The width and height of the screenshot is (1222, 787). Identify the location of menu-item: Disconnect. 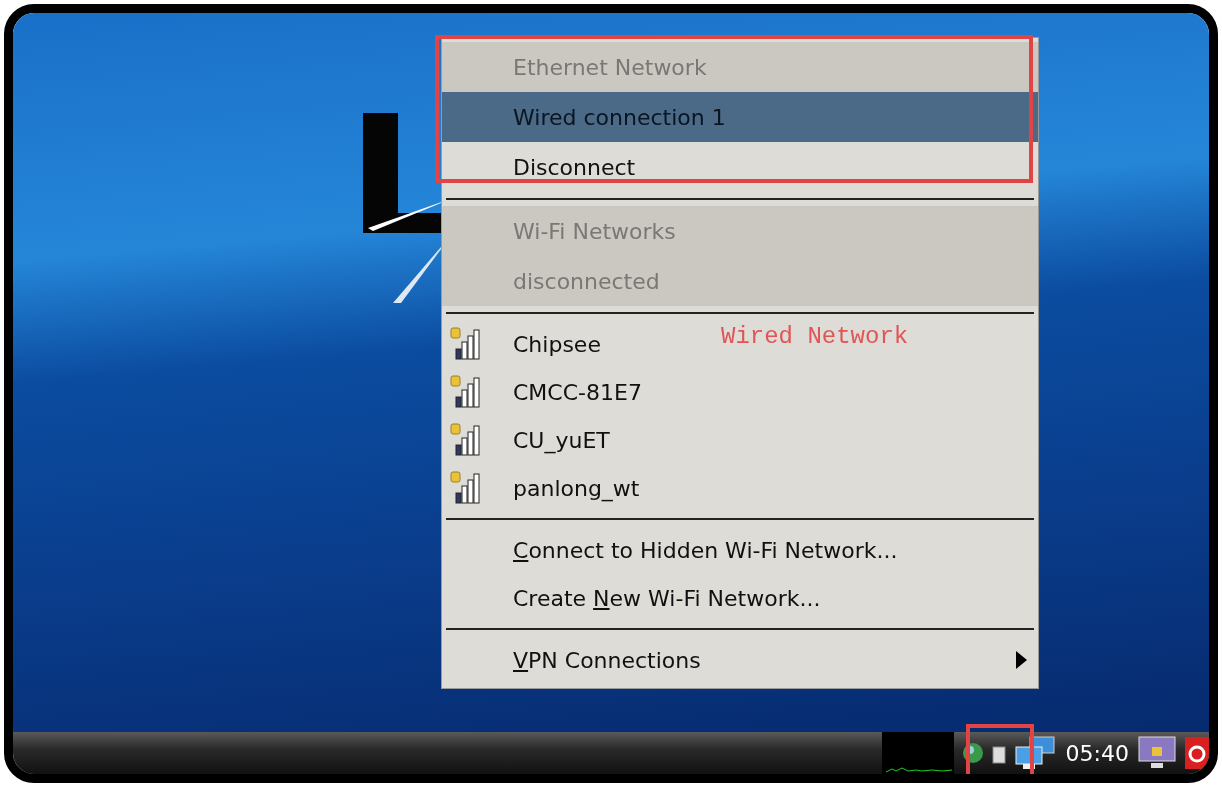
(740, 167).